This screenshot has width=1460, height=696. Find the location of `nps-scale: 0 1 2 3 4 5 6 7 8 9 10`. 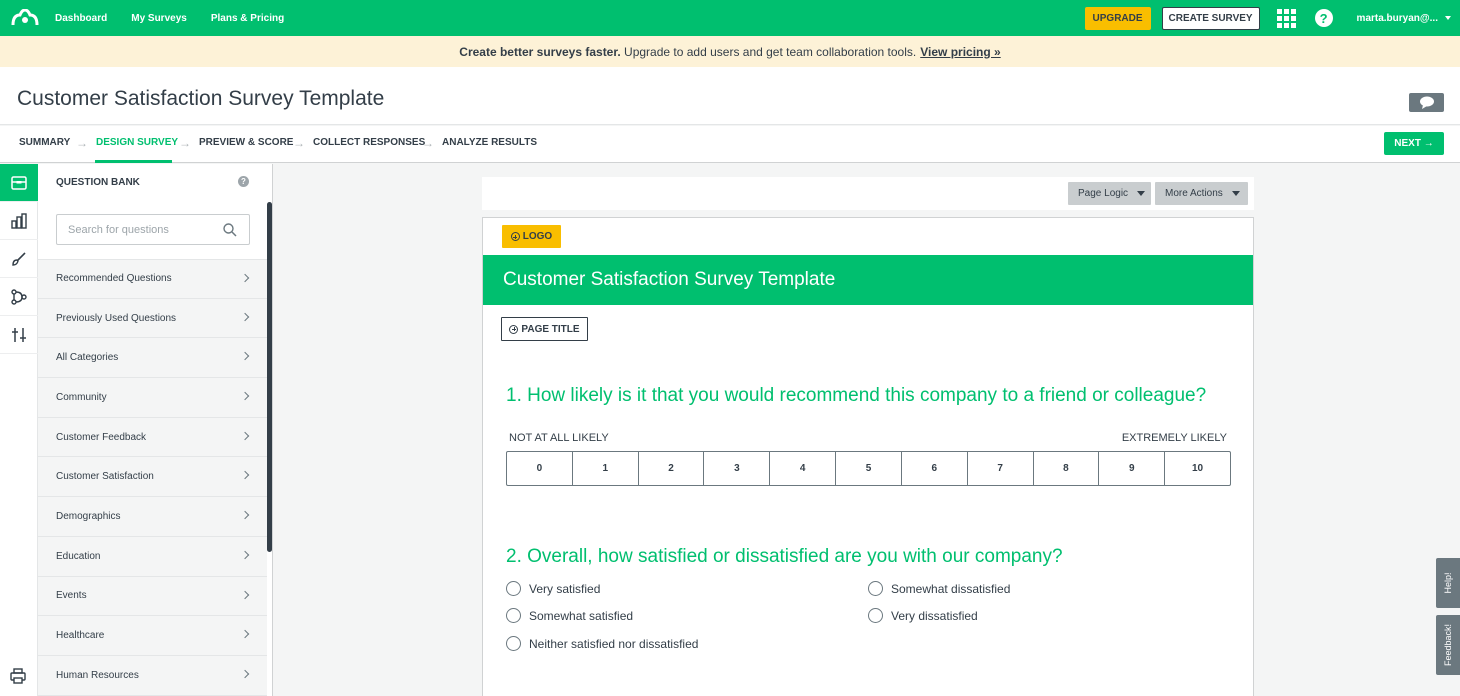

nps-scale: 0 1 2 3 4 5 6 7 8 9 10 is located at coordinates (868, 468).